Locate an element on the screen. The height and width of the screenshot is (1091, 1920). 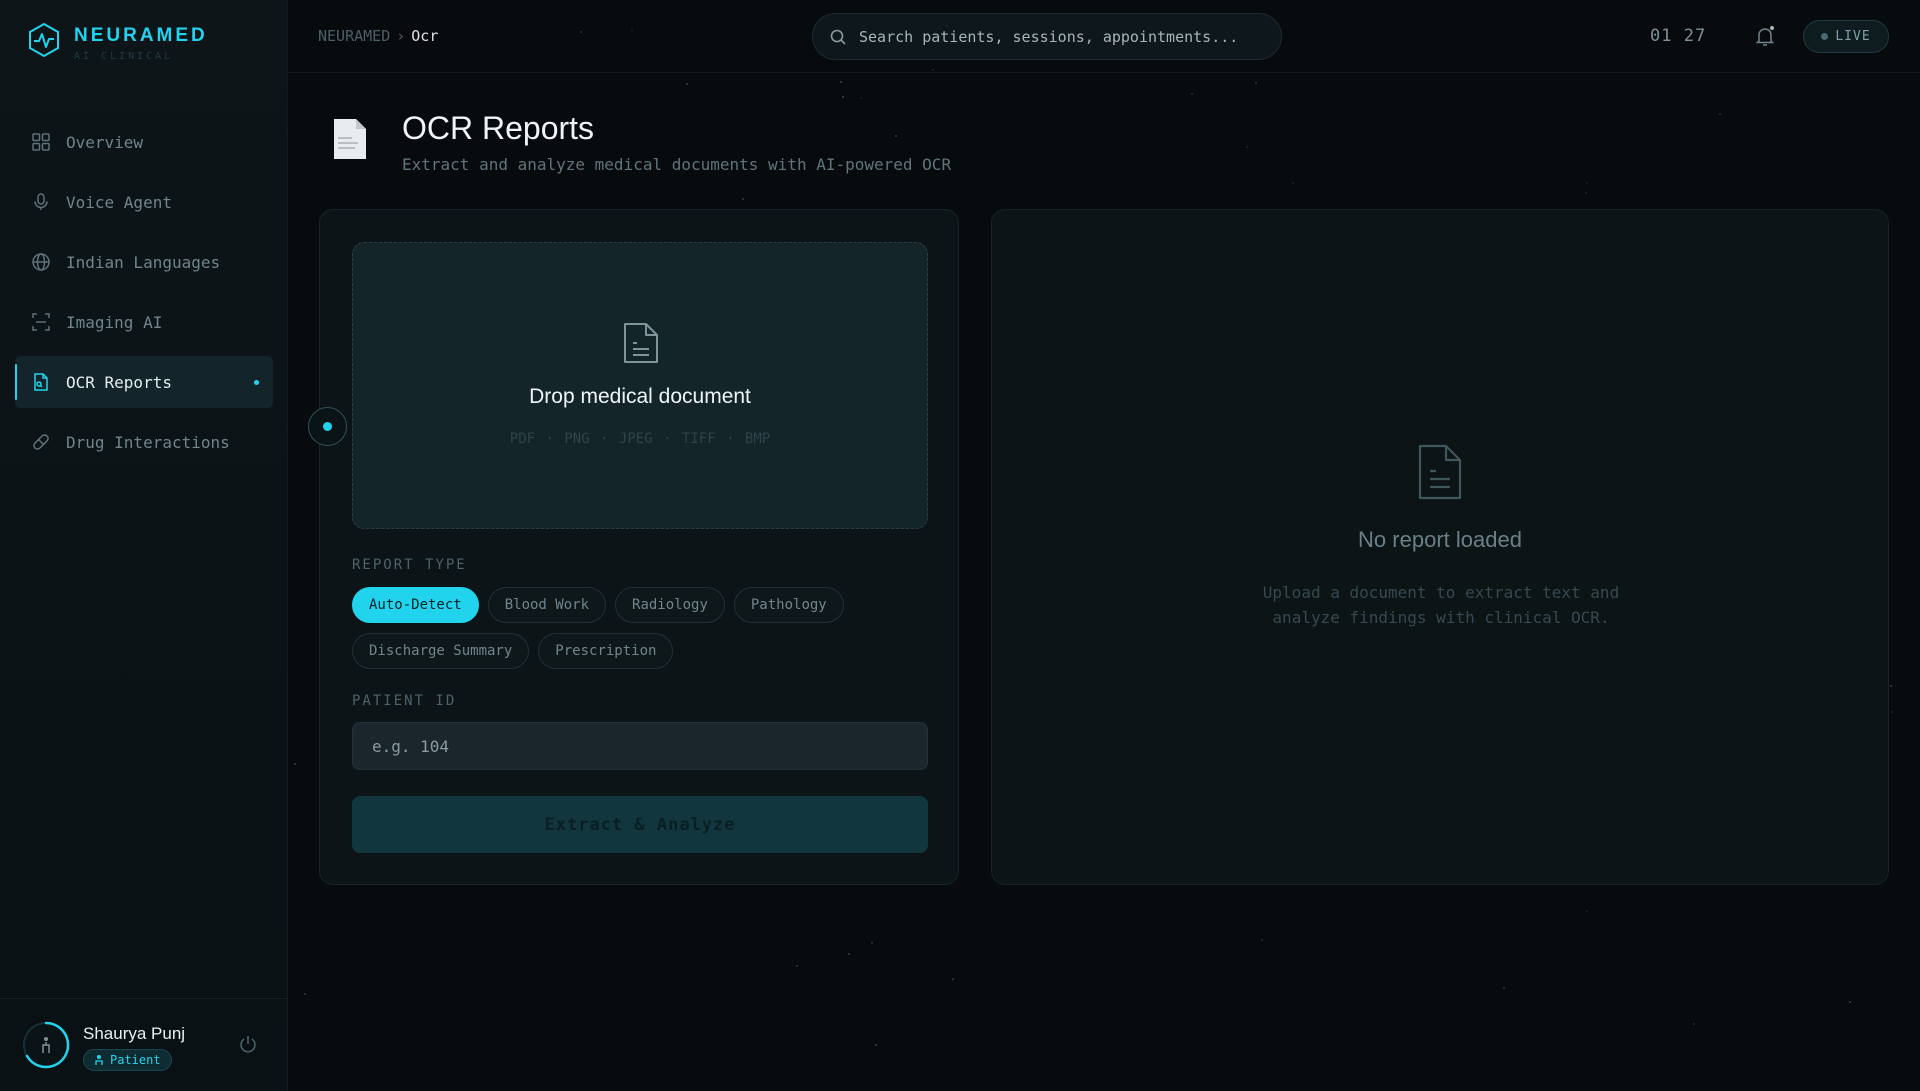
breadcrumb-current: Ocr is located at coordinates (425, 36).